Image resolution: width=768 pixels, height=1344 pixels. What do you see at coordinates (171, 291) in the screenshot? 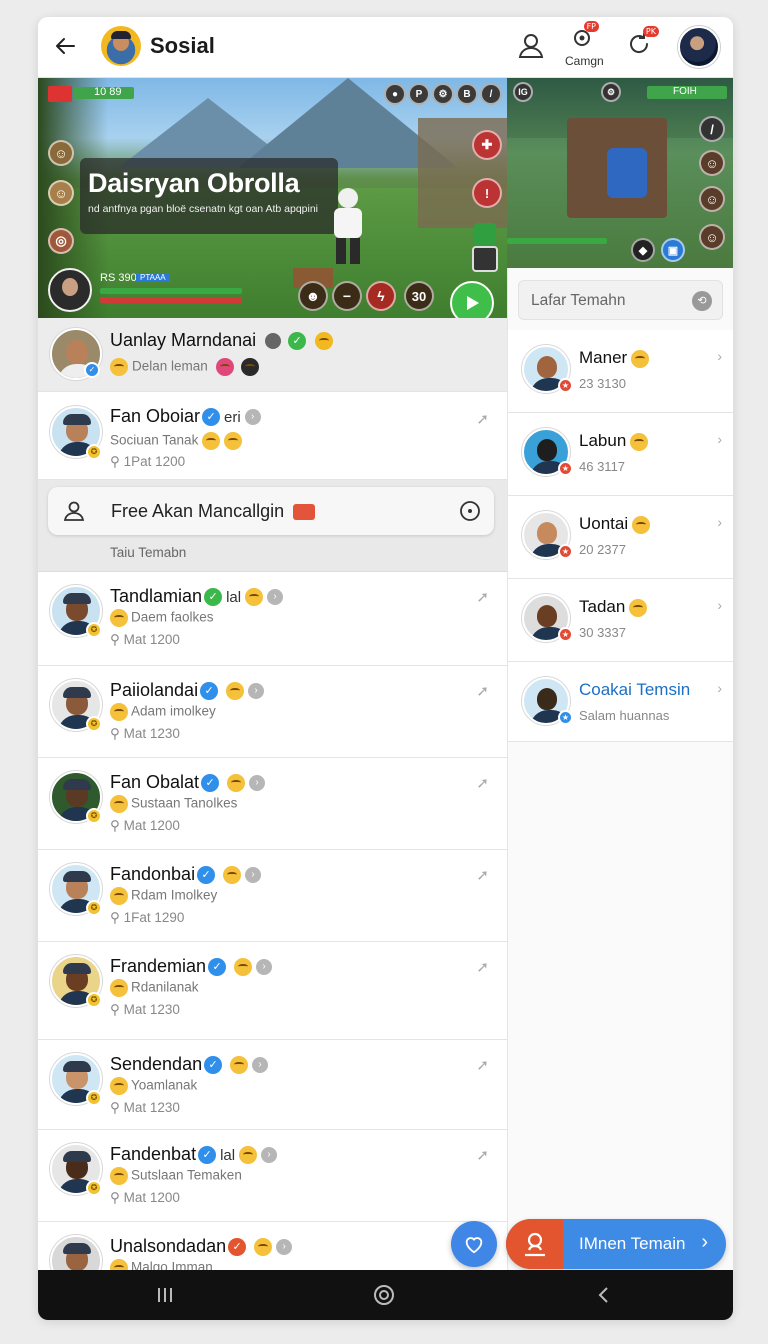
I see `xp-bar` at bounding box center [171, 291].